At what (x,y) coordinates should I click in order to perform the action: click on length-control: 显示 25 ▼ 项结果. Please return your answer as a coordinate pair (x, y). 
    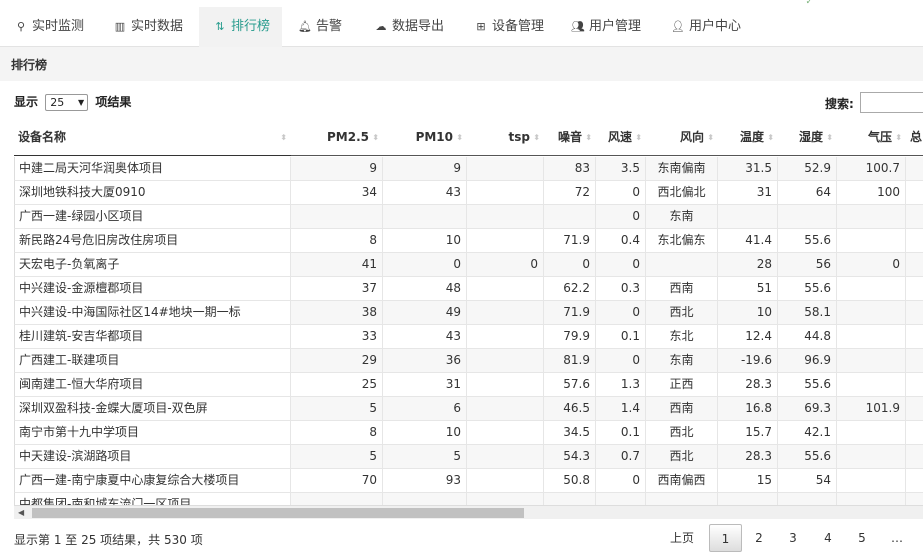
    Looking at the image, I should click on (72, 102).